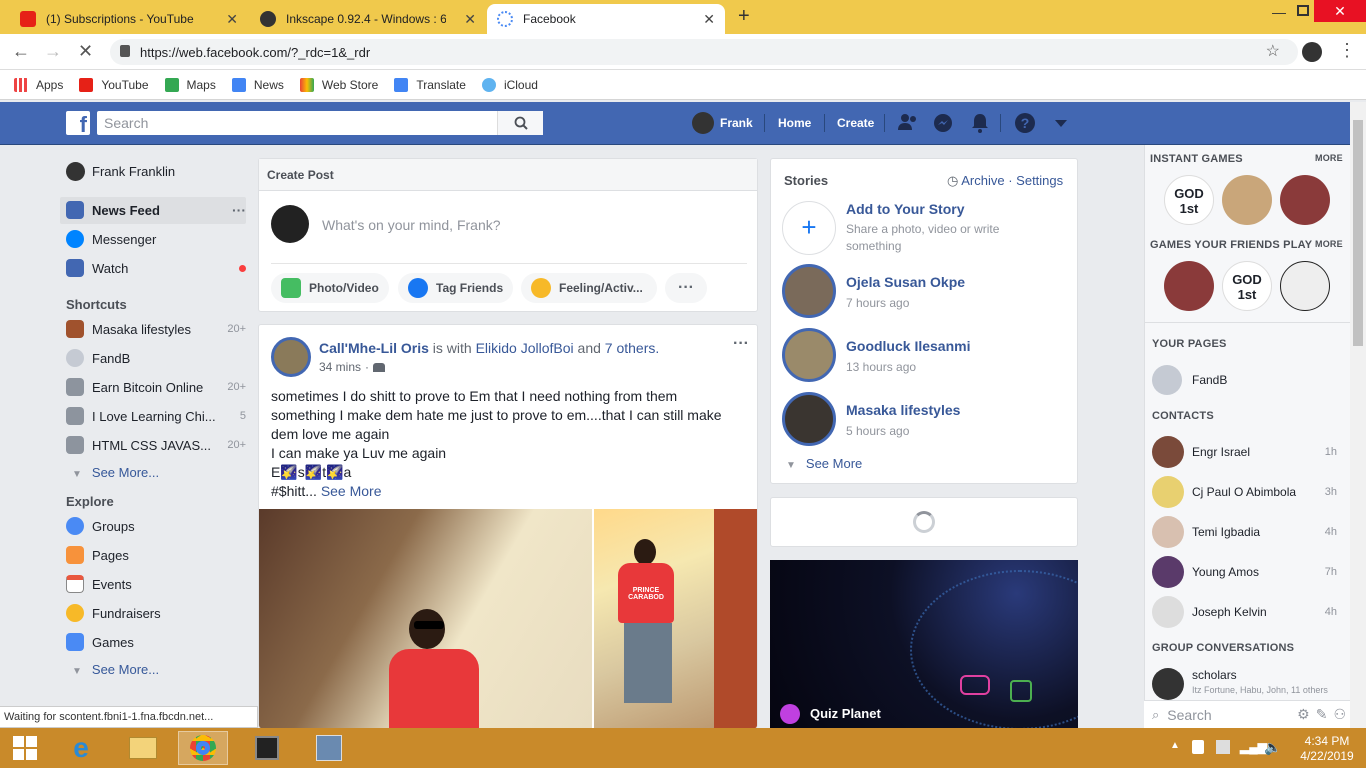 The height and width of the screenshot is (768, 1366). I want to click on more-actions-button: ···, so click(686, 288).